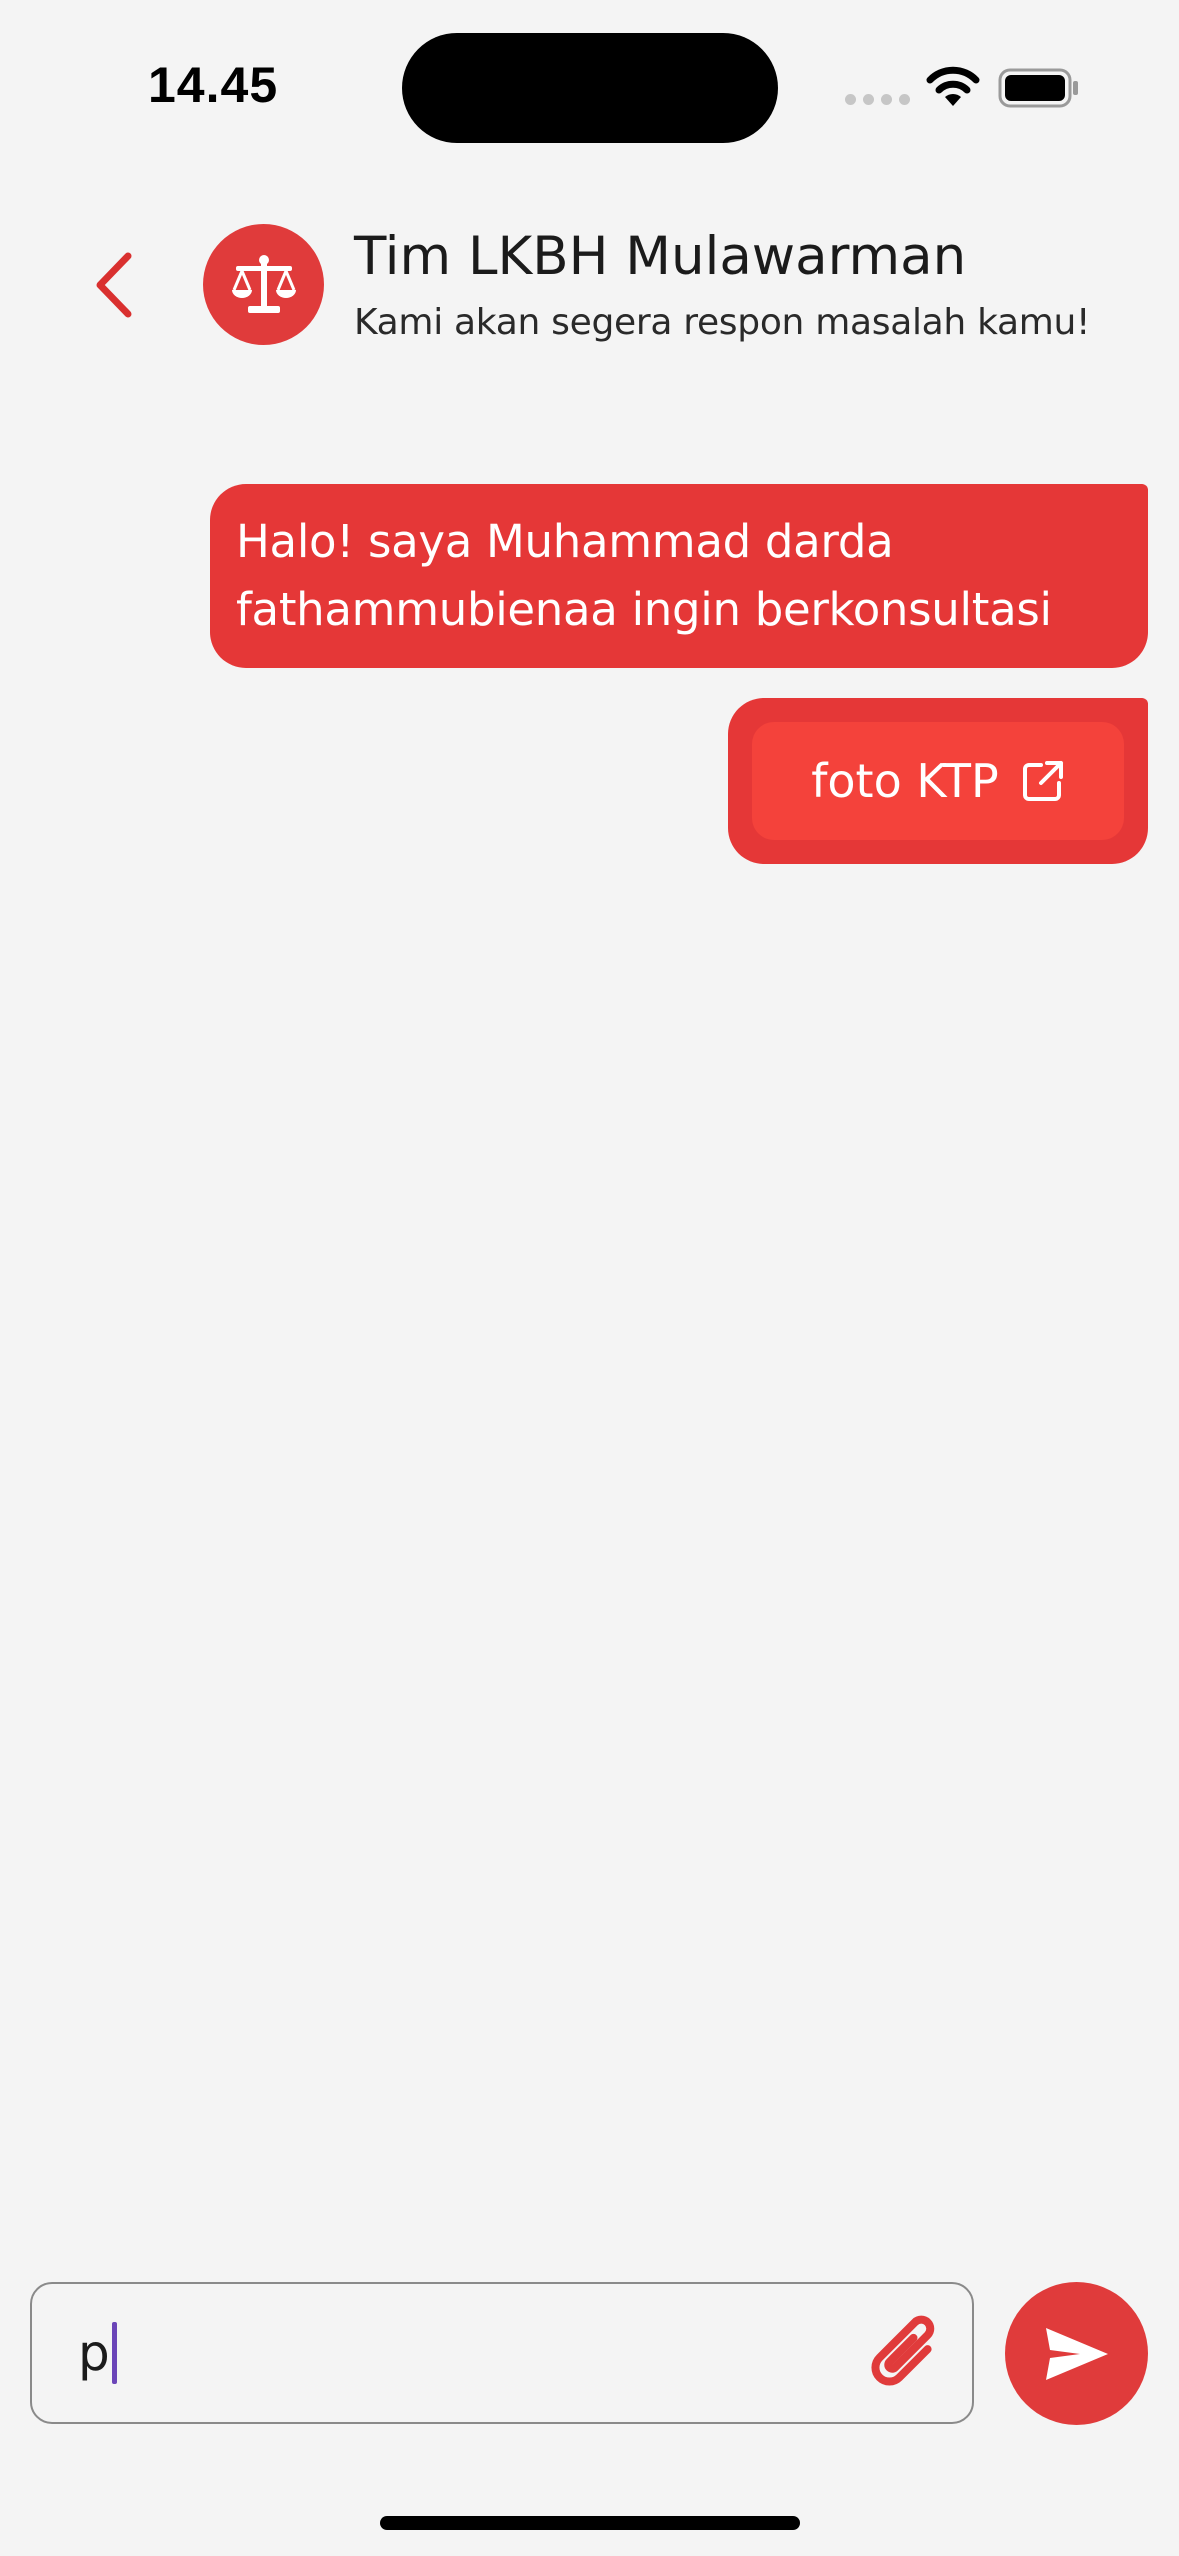  I want to click on message-input-value: p, so click(97, 2353).